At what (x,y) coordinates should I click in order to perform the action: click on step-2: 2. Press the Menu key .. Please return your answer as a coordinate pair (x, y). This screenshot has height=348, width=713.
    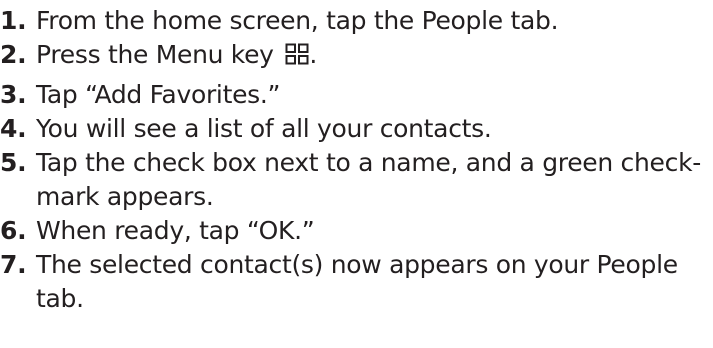
    Looking at the image, I should click on (356, 55).